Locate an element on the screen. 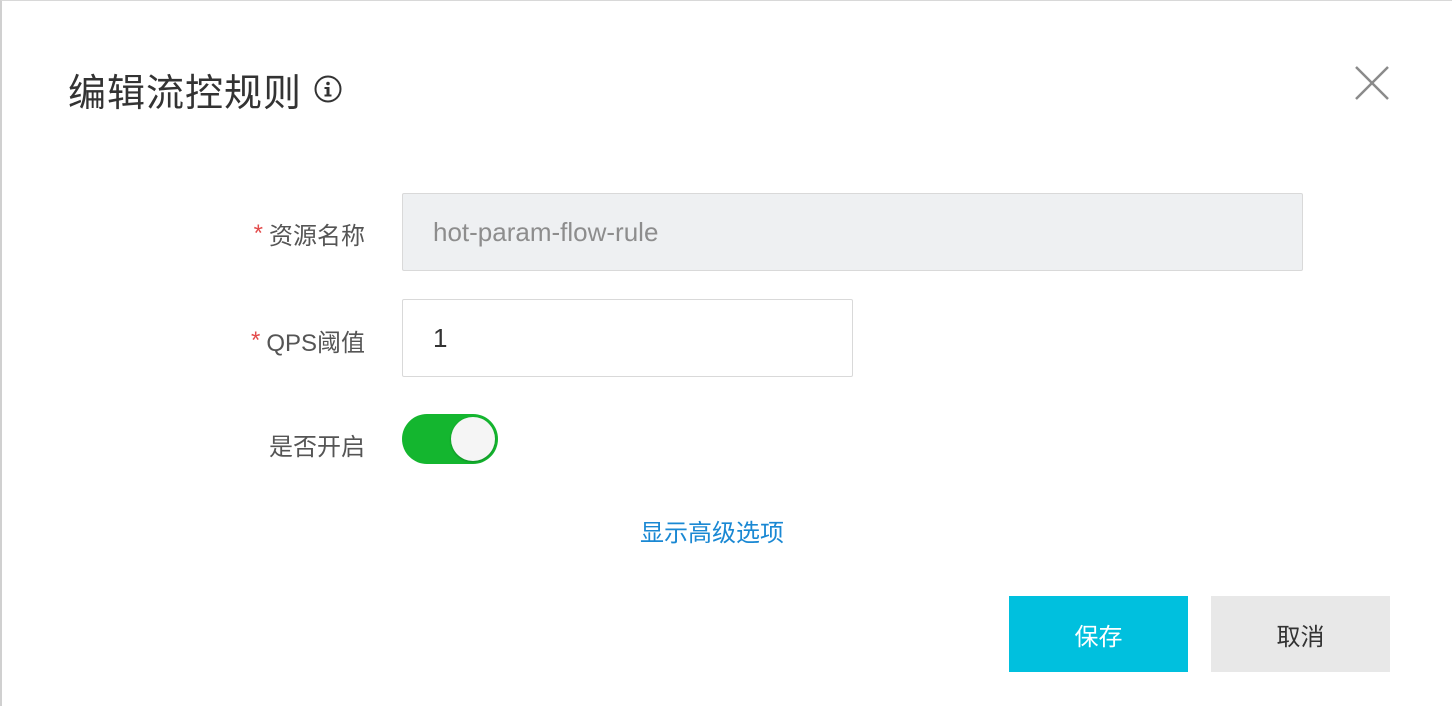 The height and width of the screenshot is (706, 1452). enabled-label: 是否开启 is located at coordinates (317, 444).